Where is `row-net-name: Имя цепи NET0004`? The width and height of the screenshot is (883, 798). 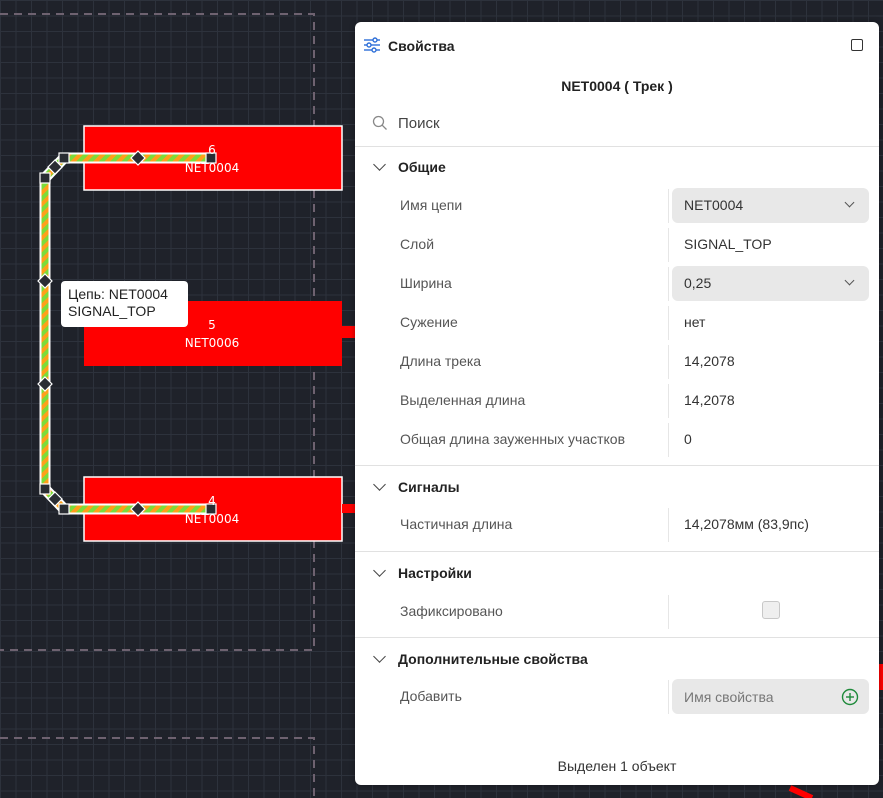 row-net-name: Имя цепи NET0004 is located at coordinates (617, 206).